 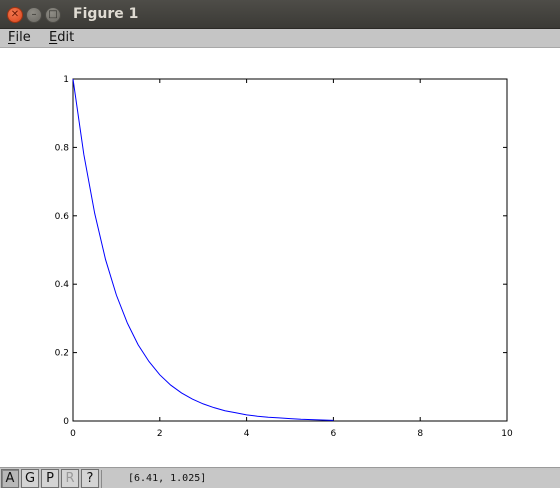 What do you see at coordinates (62, 217) in the screenshot?
I see `y-tick-label: 0.6` at bounding box center [62, 217].